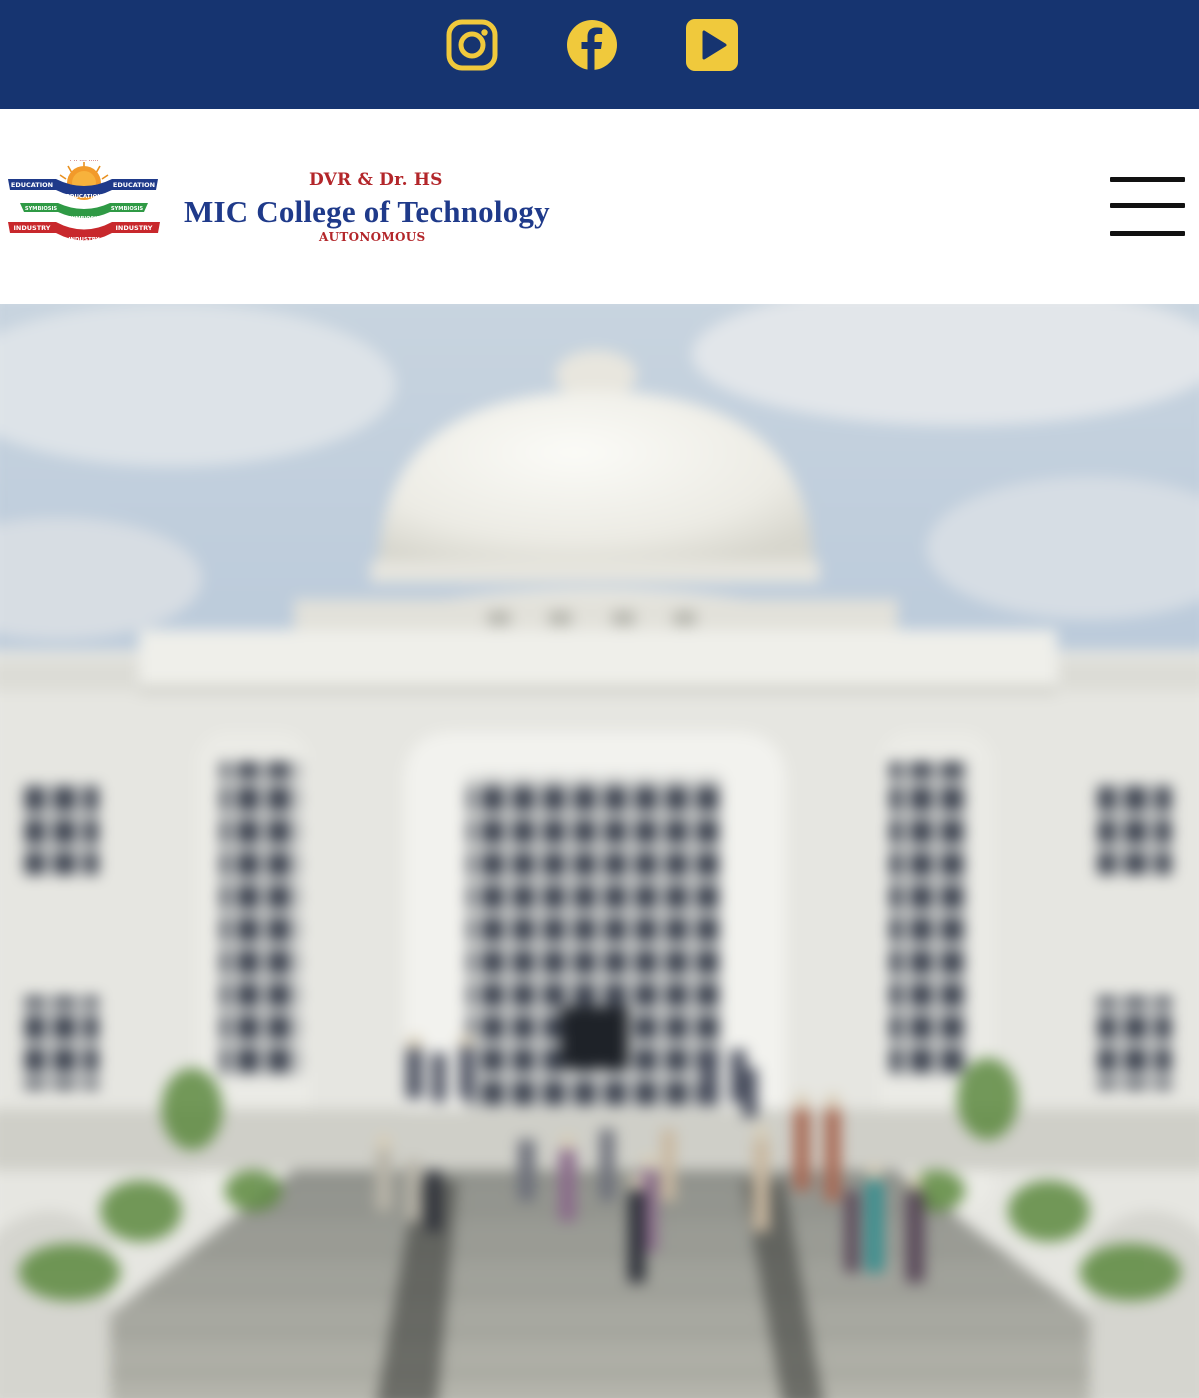  I want to click on hamburger-menu-icon, so click(1147, 207).